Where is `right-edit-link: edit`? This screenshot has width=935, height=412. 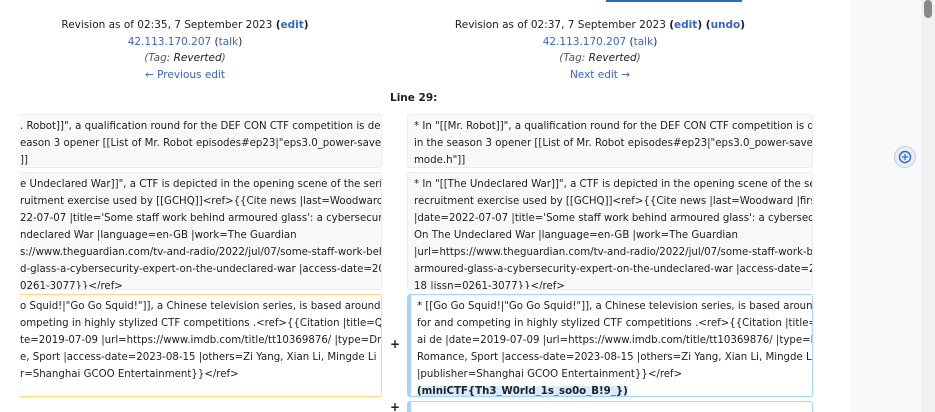
right-edit-link: edit is located at coordinates (685, 25).